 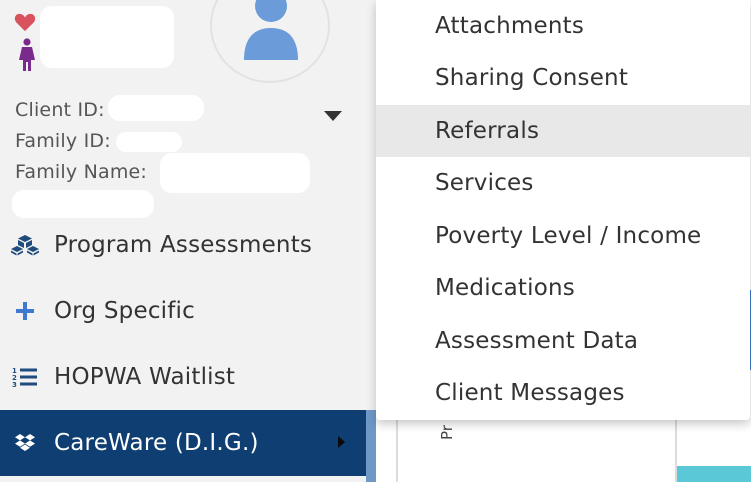 What do you see at coordinates (563, 341) in the screenshot?
I see `menu-item-assessment-data: Assessment Data` at bounding box center [563, 341].